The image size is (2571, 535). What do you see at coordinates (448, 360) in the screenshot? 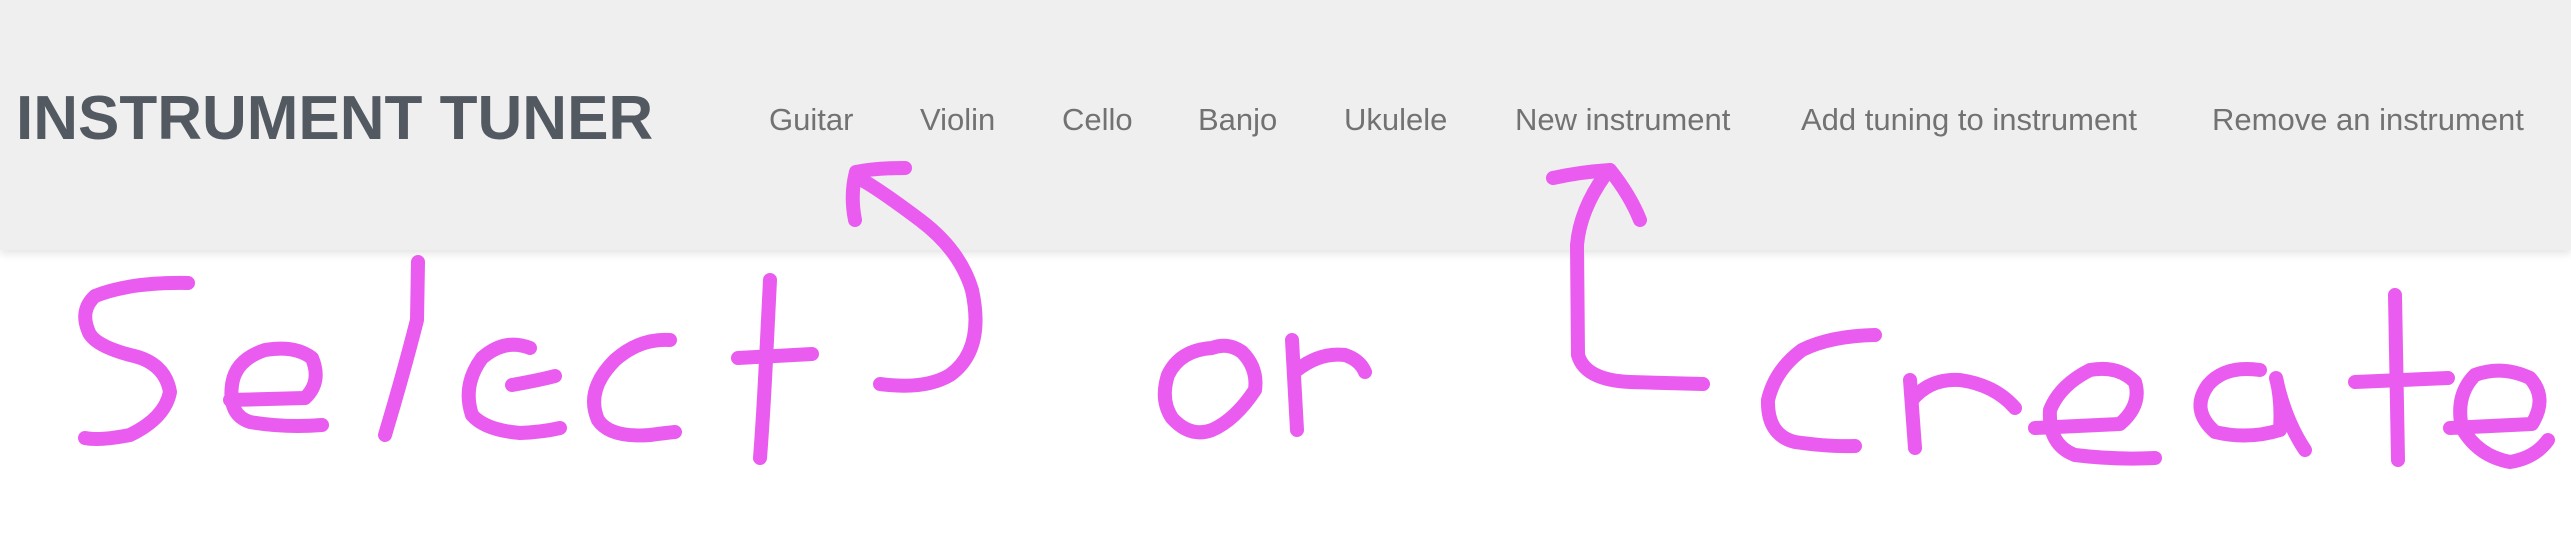
I see `annotation-word-select` at bounding box center [448, 360].